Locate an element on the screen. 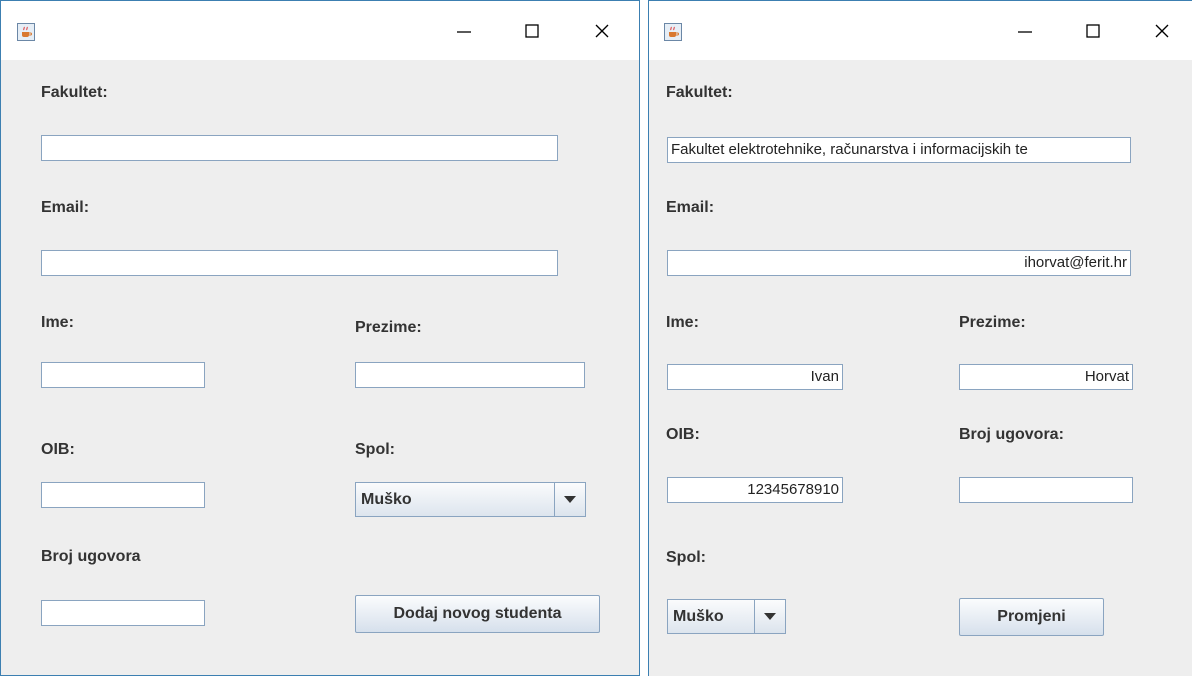 This screenshot has width=1192, height=677. prezime-field: Horvat is located at coordinates (1046, 377).